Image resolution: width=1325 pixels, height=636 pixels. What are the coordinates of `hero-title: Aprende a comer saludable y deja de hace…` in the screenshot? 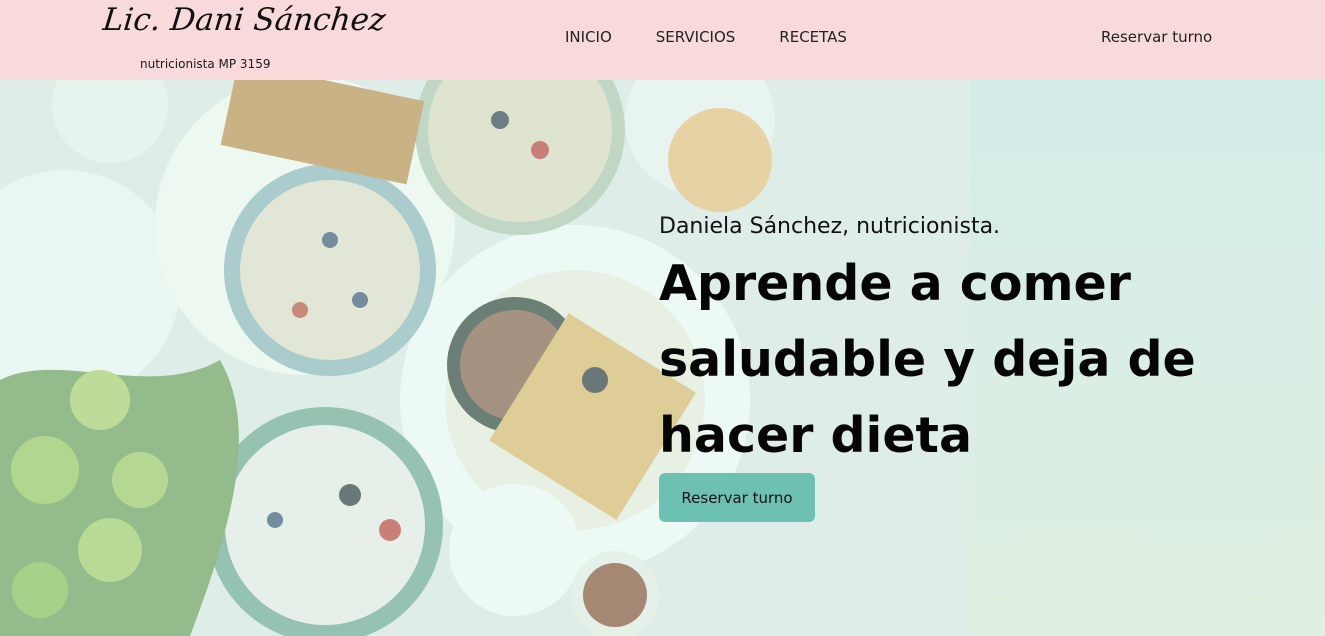 It's located at (927, 359).